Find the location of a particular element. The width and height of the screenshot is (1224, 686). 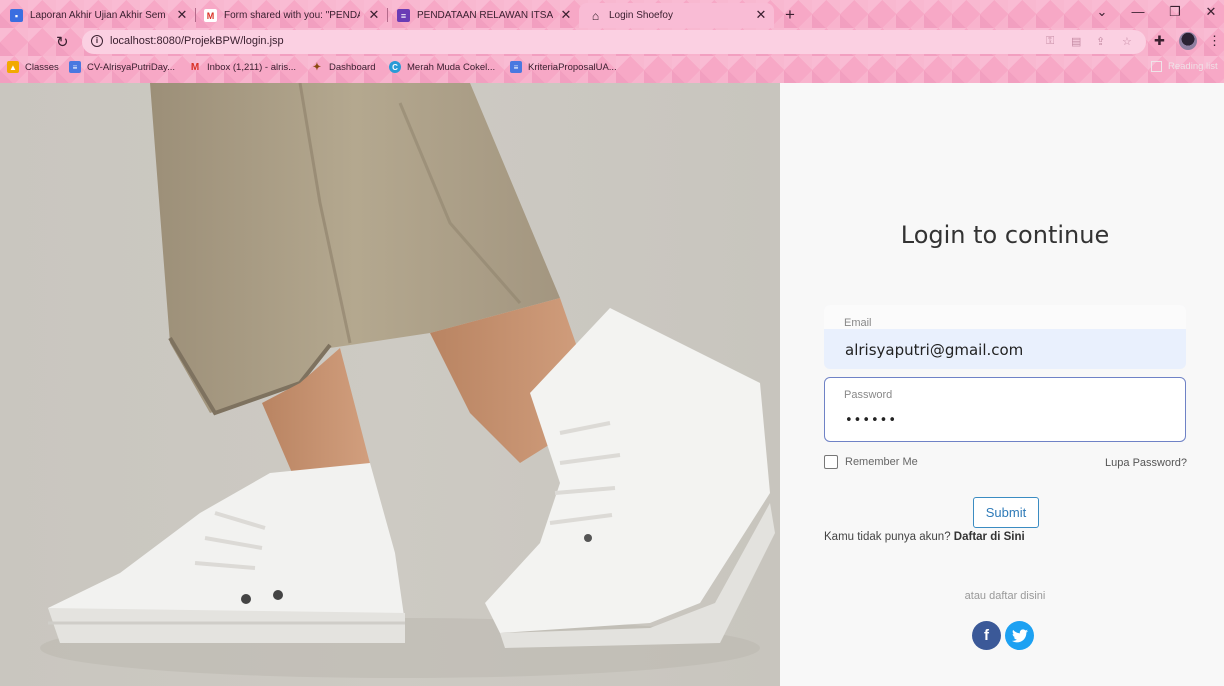

password-field: Password •••••• is located at coordinates (1005, 409).